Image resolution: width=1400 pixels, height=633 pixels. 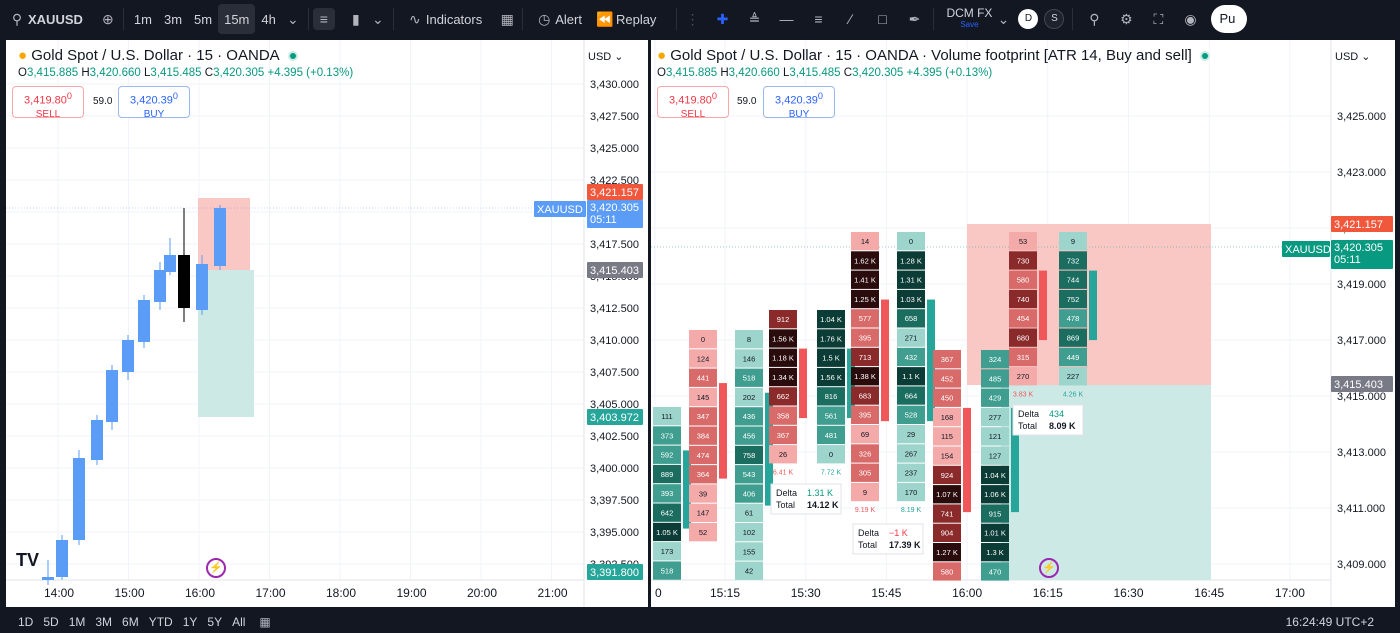 I want to click on fib-icon: ≡, so click(x=818, y=19).